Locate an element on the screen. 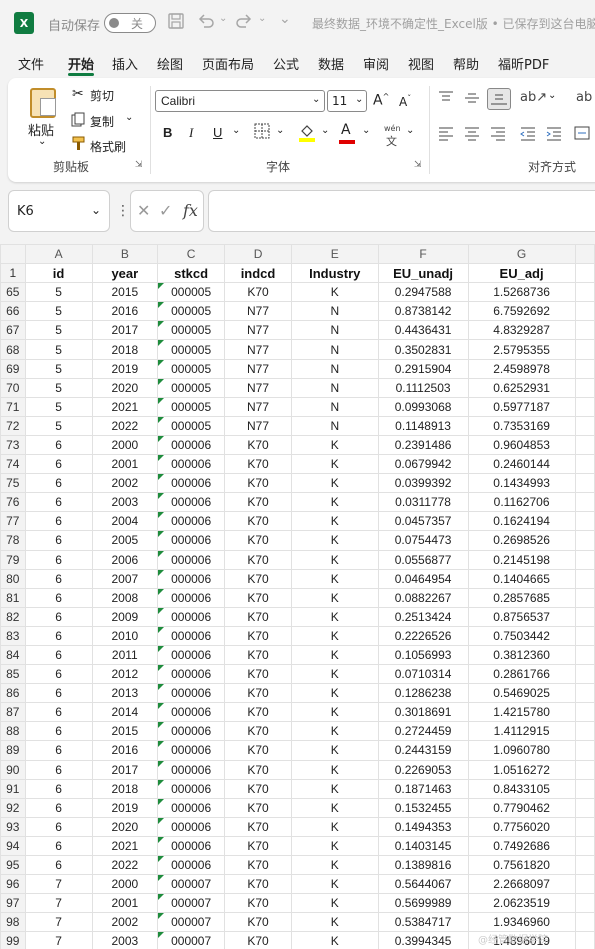  select-all-corner is located at coordinates (13, 254).